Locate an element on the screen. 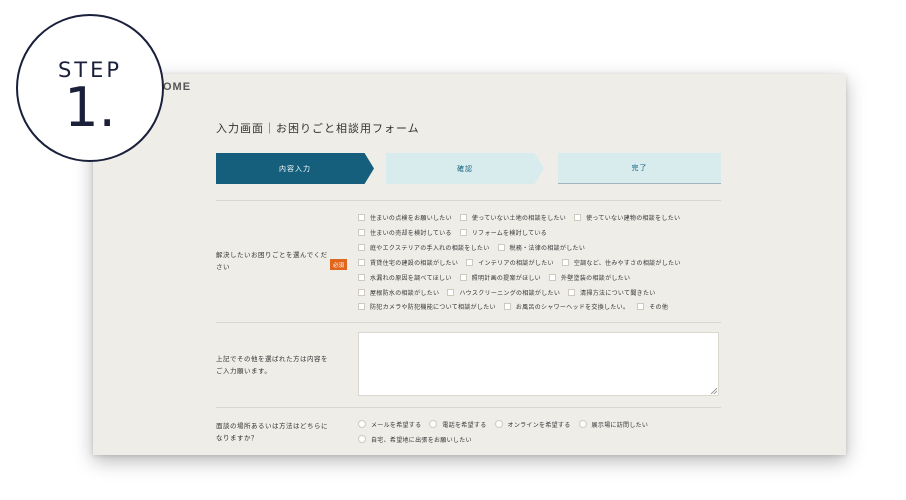 This screenshot has height=500, width=906. checkbox-option: 税務・法律の相談がしたい is located at coordinates (541, 247).